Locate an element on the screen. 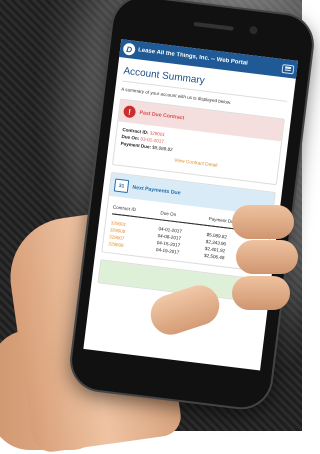  menu-line-icon is located at coordinates (287, 70).